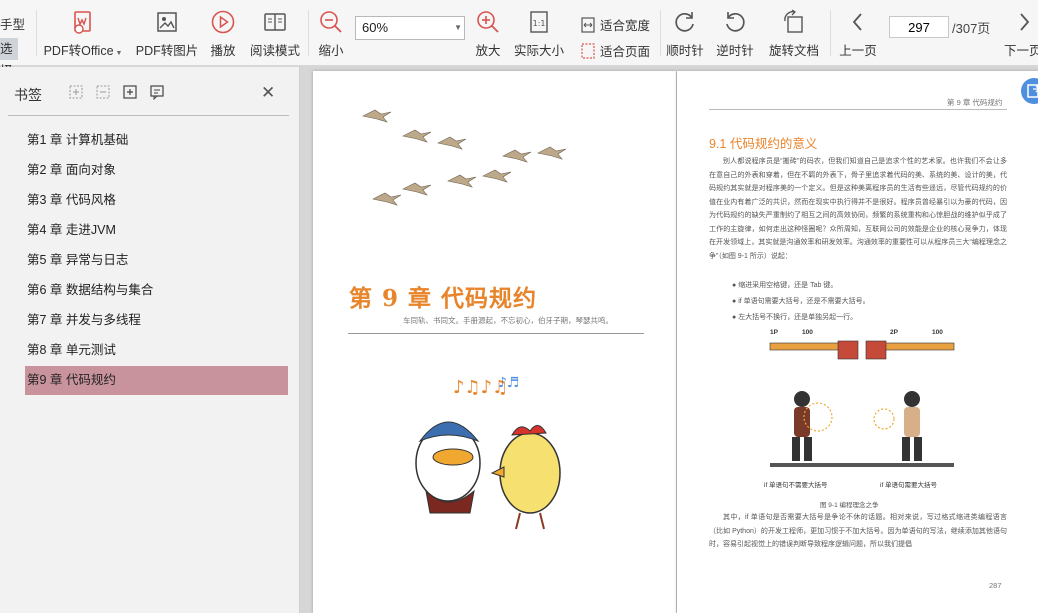 Image resolution: width=1038 pixels, height=613 pixels. I want to click on bullet-item: ● 缩进采用空格键，还是 Tab 键。, so click(785, 285).